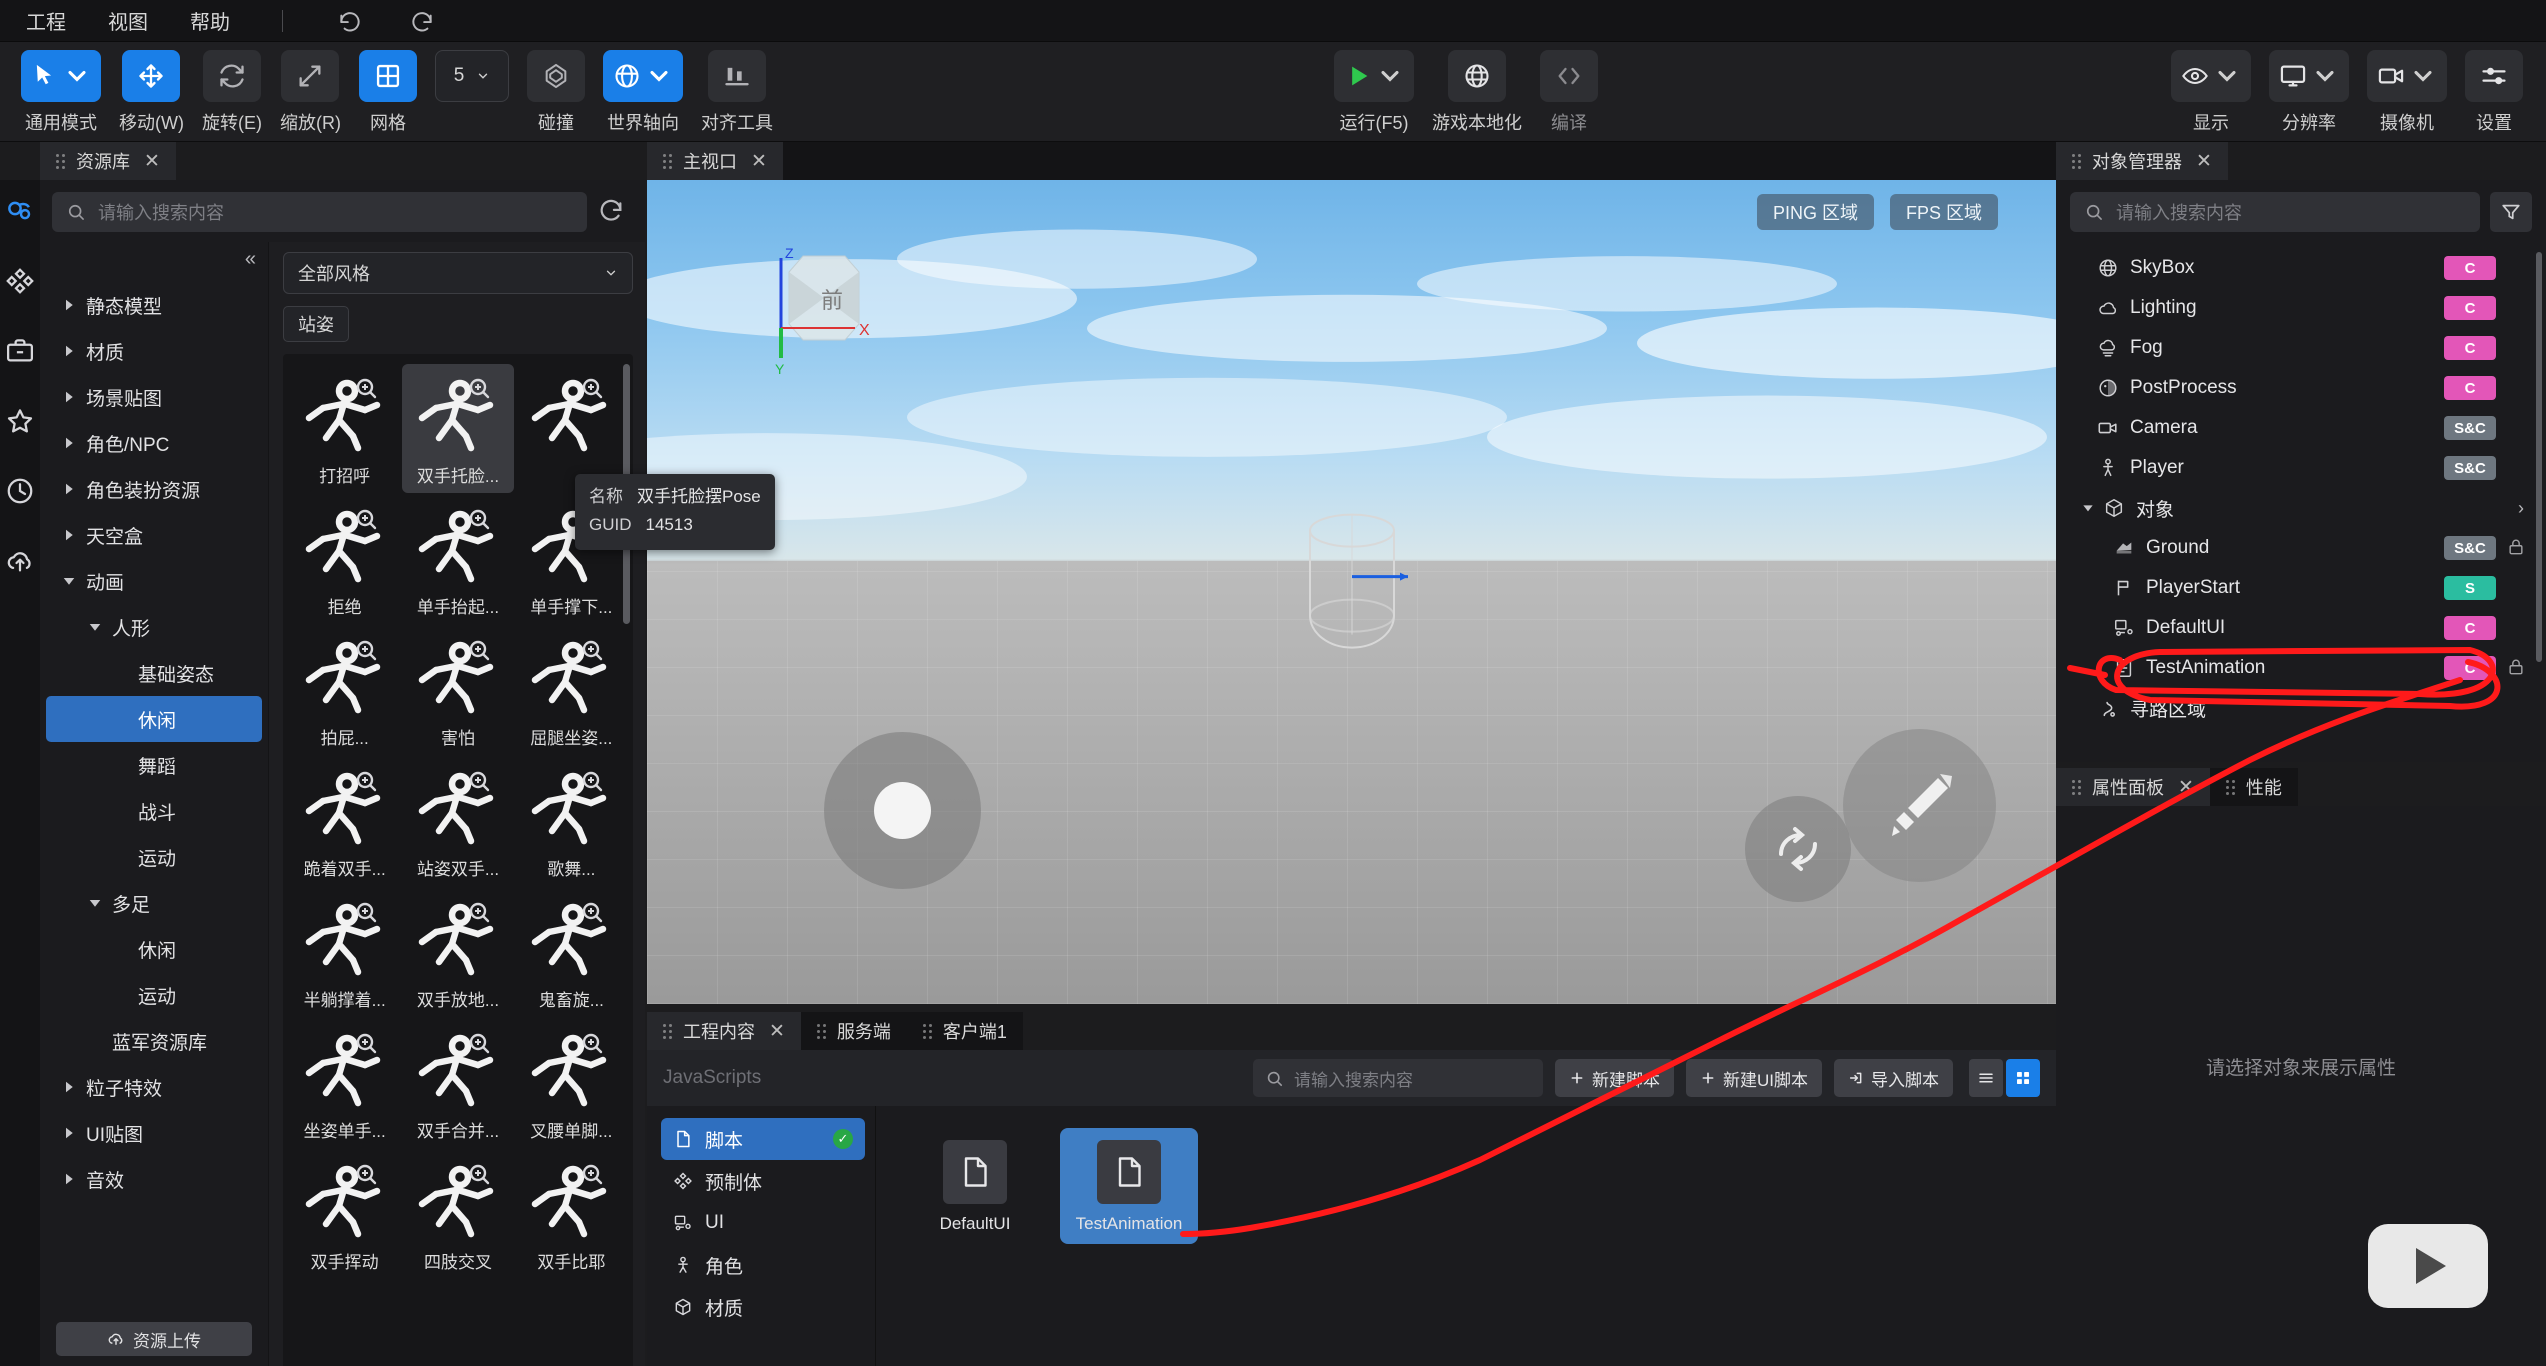  Describe the element at coordinates (20, 281) in the screenshot. I see `assets-icon` at that location.